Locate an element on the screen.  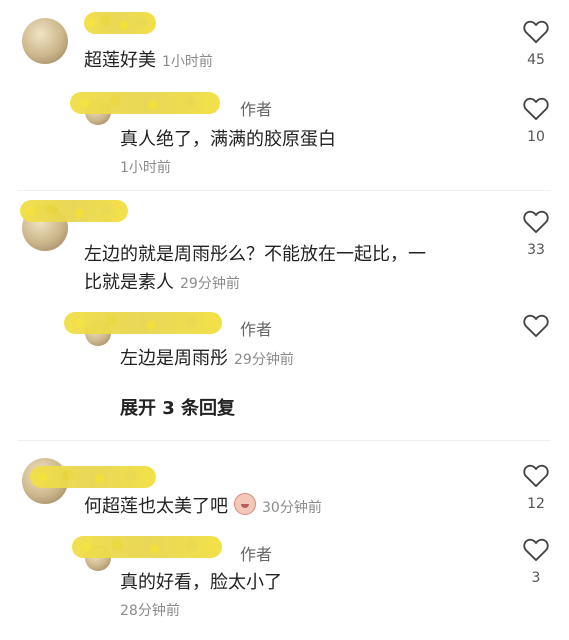
comment-text: 超莲好美 1小时前 is located at coordinates (148, 61).